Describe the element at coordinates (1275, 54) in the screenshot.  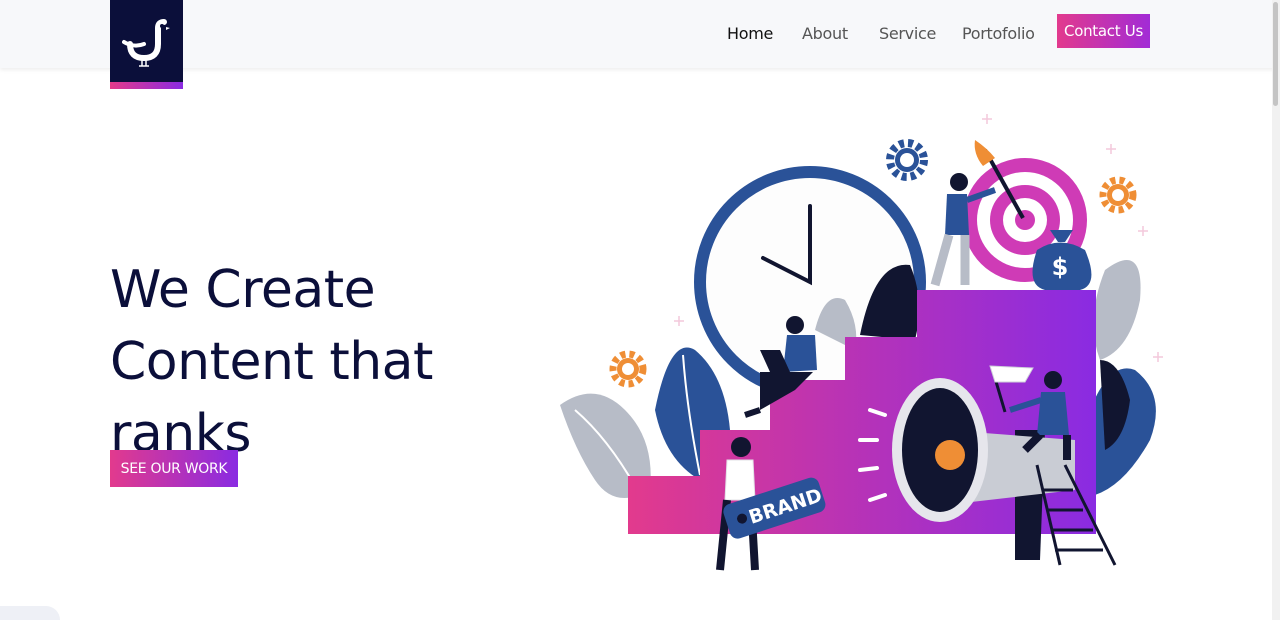
I see `scrollbar-thumb` at that location.